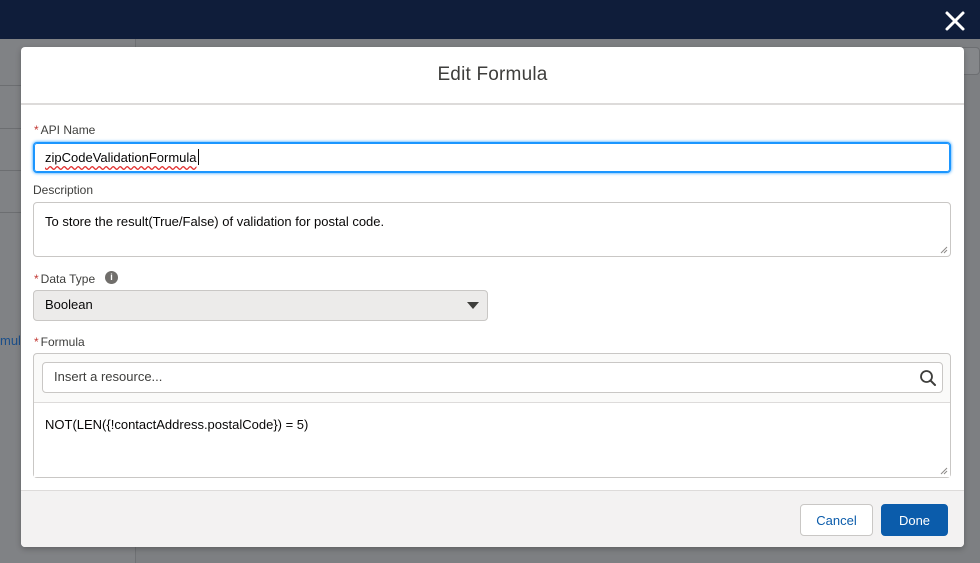 The height and width of the screenshot is (563, 980). I want to click on text-caret, so click(198, 157).